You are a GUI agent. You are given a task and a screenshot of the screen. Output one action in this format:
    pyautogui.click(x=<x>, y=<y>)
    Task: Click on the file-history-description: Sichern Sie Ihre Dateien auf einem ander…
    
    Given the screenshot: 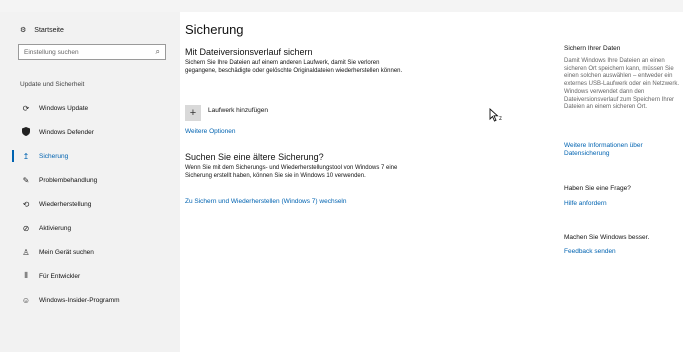 What is the action you would take?
    pyautogui.click(x=294, y=67)
    